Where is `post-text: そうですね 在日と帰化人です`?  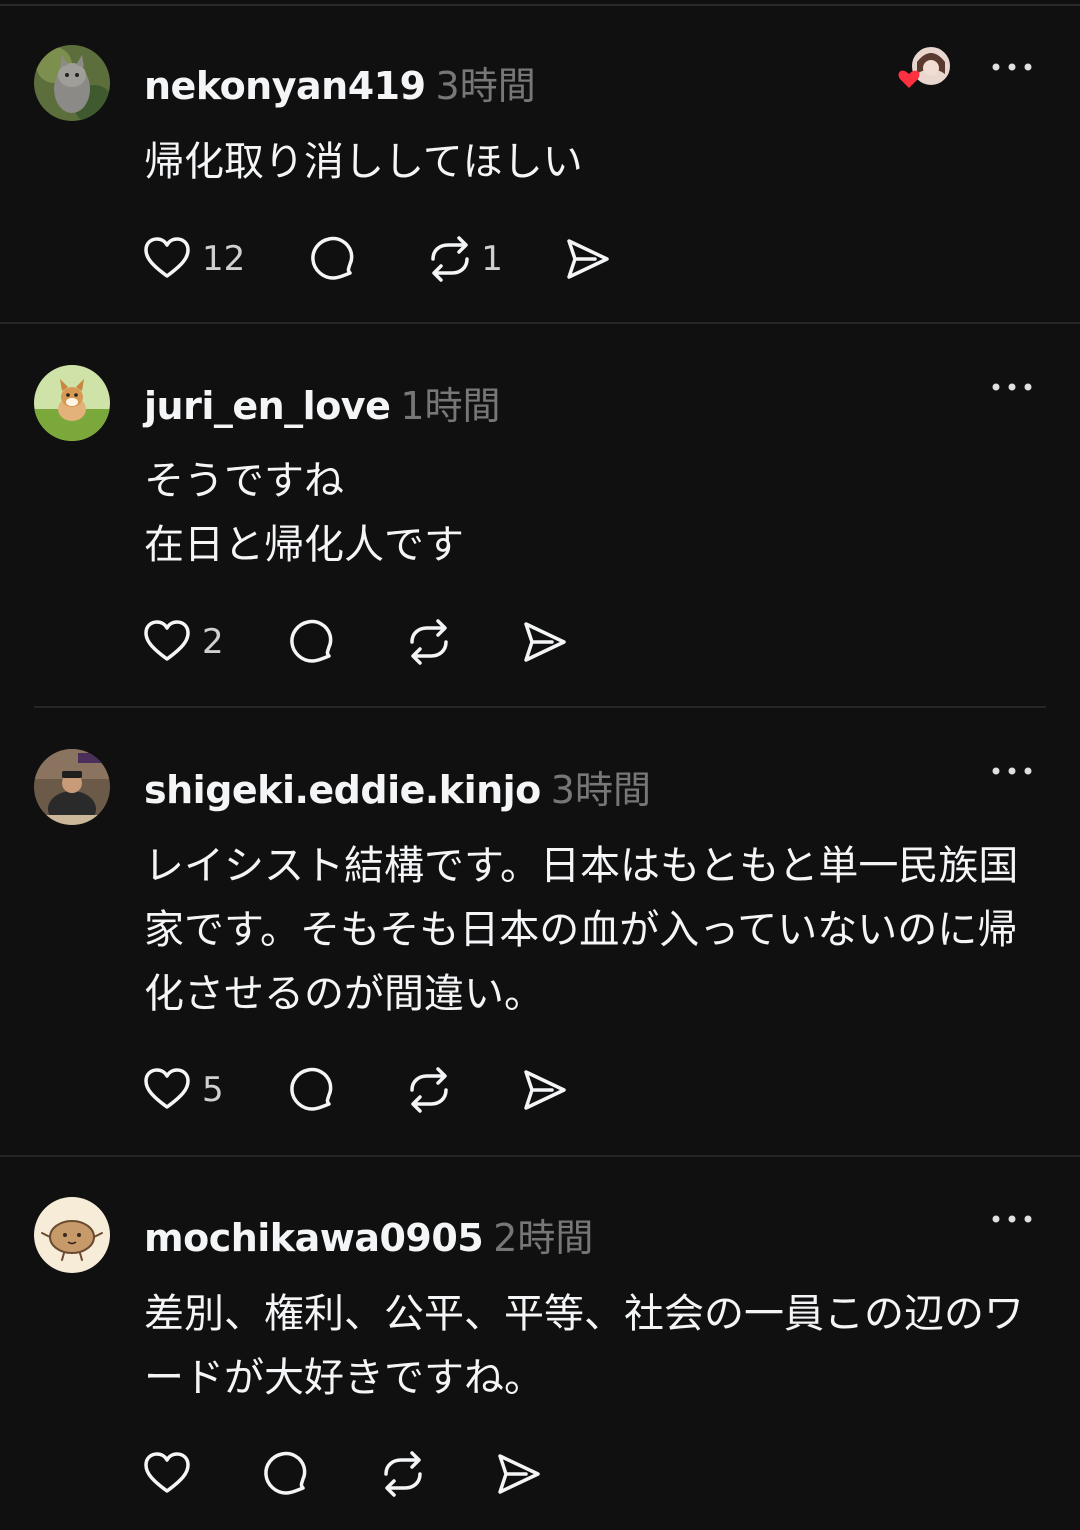 post-text: そうですね 在日と帰化人です is located at coordinates (304, 513).